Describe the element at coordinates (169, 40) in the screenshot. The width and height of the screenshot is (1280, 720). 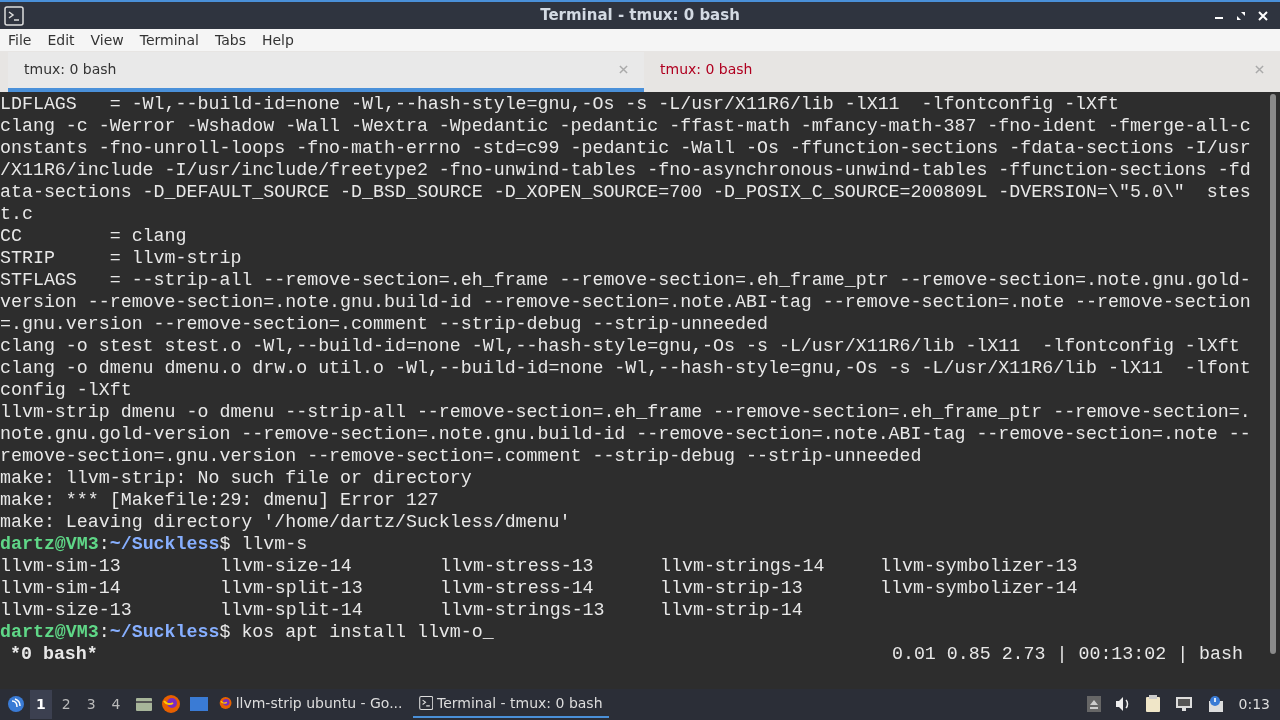
I see `menu-item: Terminal` at that location.